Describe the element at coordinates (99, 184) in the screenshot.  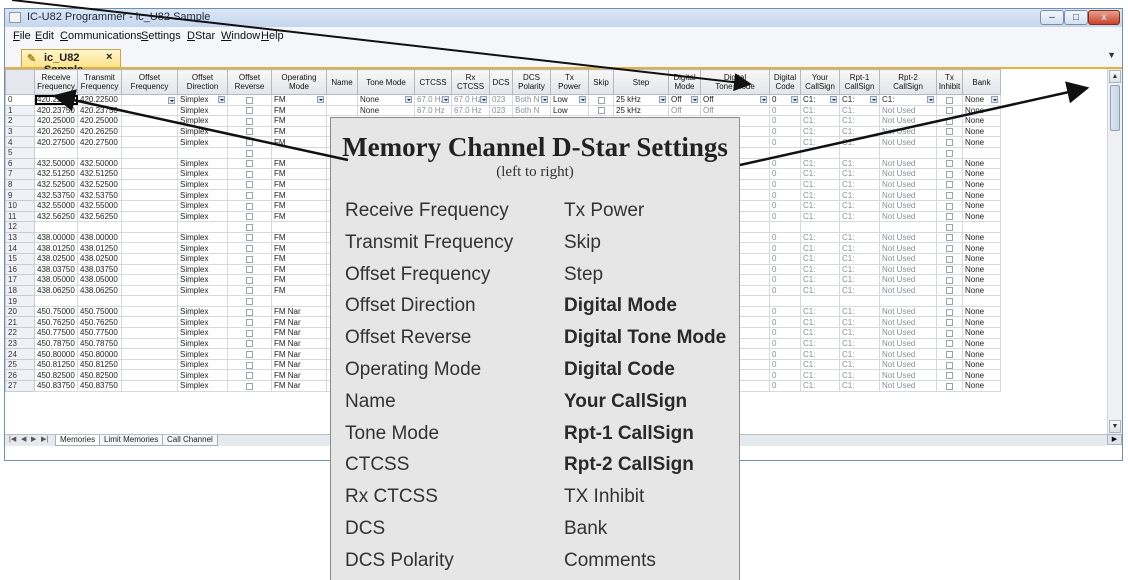
I see `grid-cell: 432.52500` at that location.